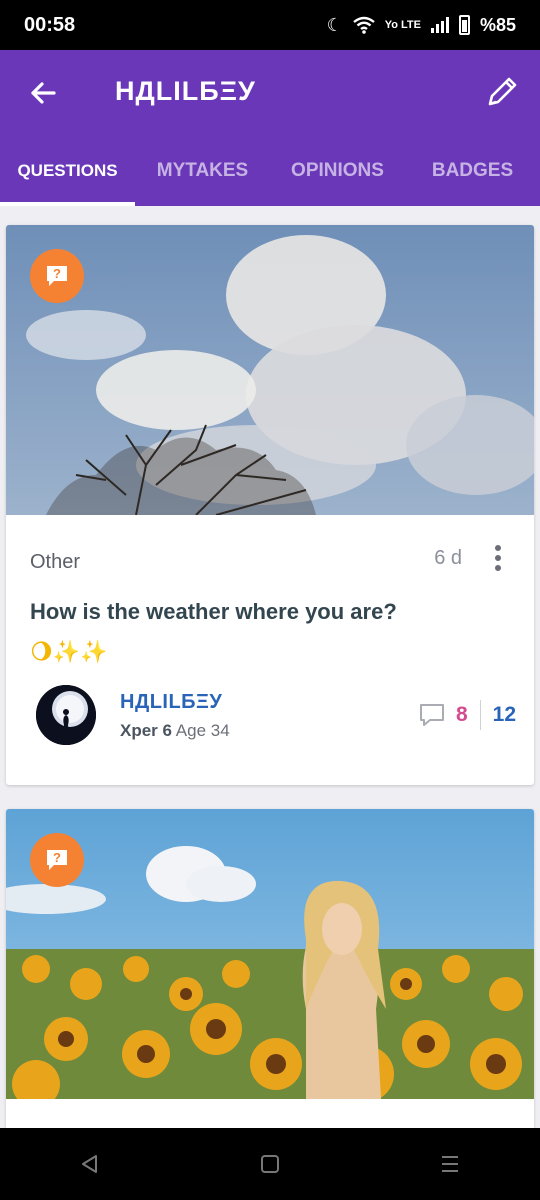 The width and height of the screenshot is (540, 1200). What do you see at coordinates (337, 171) in the screenshot?
I see `tab-opinions: OPINIONS` at bounding box center [337, 171].